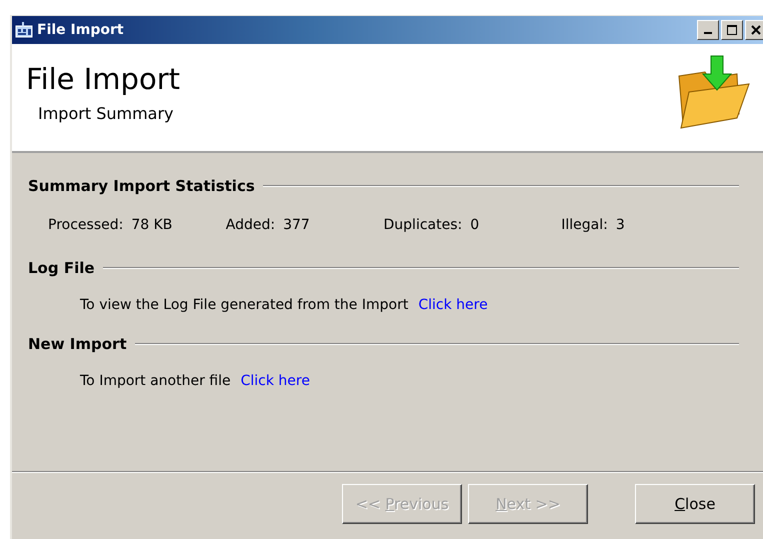 The width and height of the screenshot is (763, 539). I want to click on instruction-text: To view the Log File generated from the Import, so click(244, 305).